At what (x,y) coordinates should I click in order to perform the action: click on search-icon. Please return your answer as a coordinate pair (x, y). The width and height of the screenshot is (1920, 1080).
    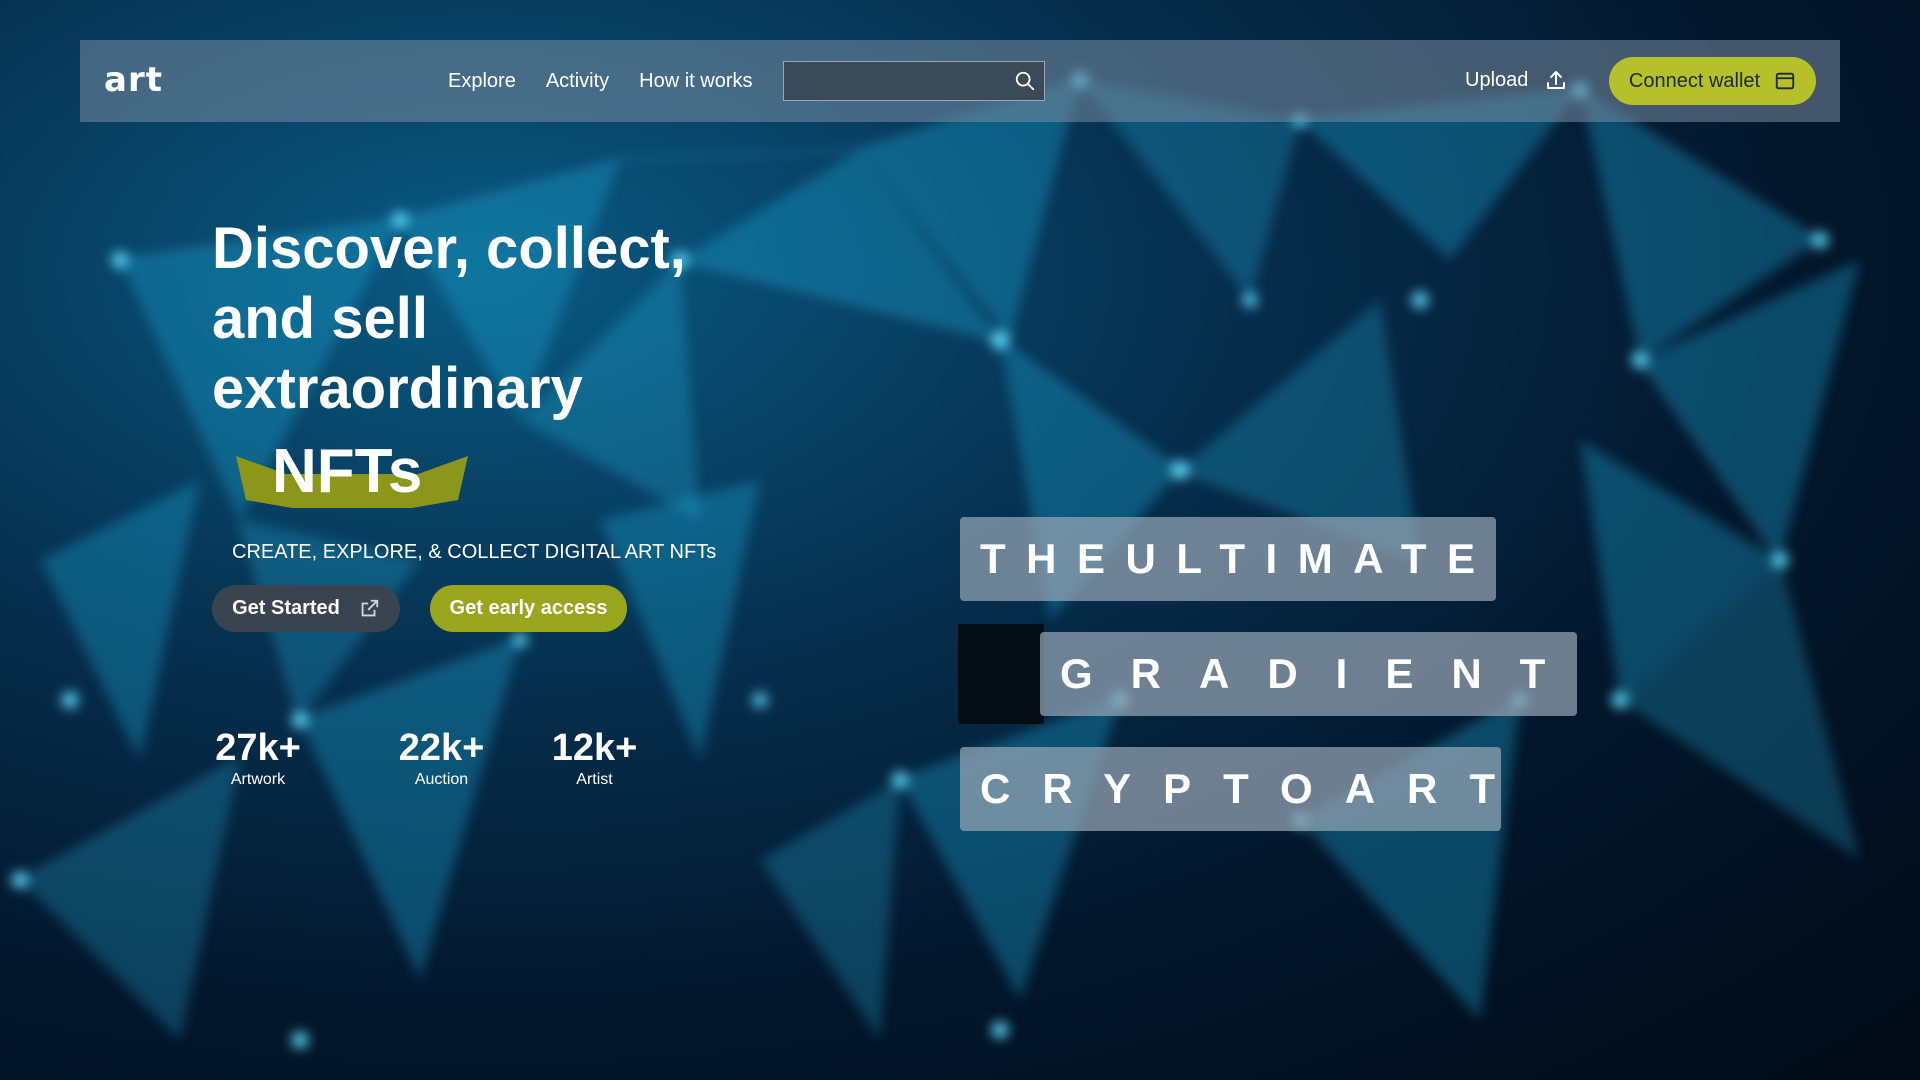
    Looking at the image, I should click on (1025, 81).